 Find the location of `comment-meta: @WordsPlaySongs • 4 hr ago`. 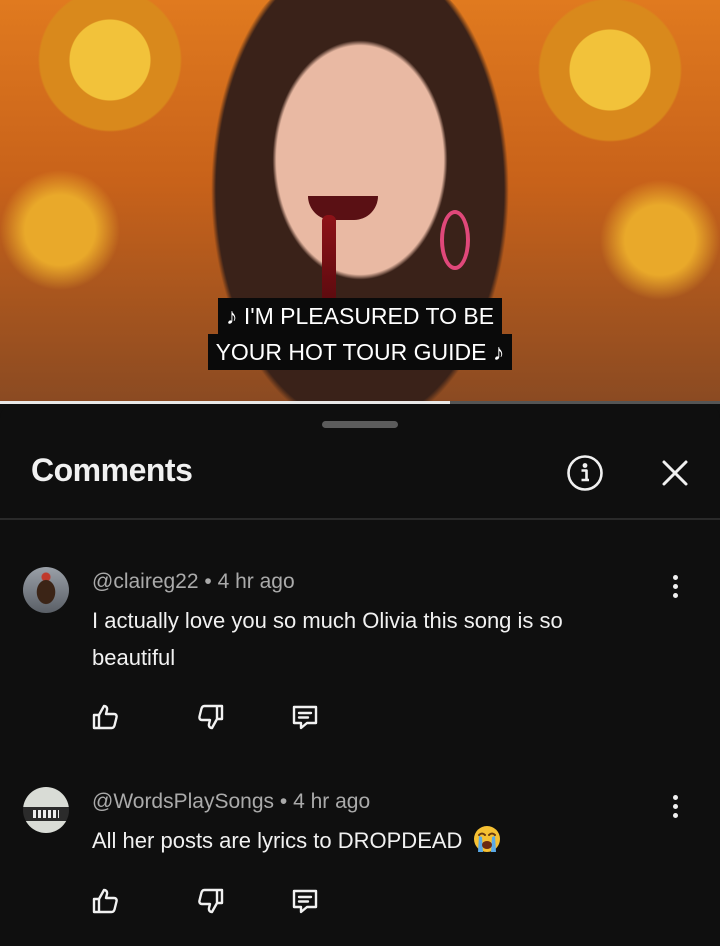

comment-meta: @WordsPlaySongs • 4 hr ago is located at coordinates (231, 802).